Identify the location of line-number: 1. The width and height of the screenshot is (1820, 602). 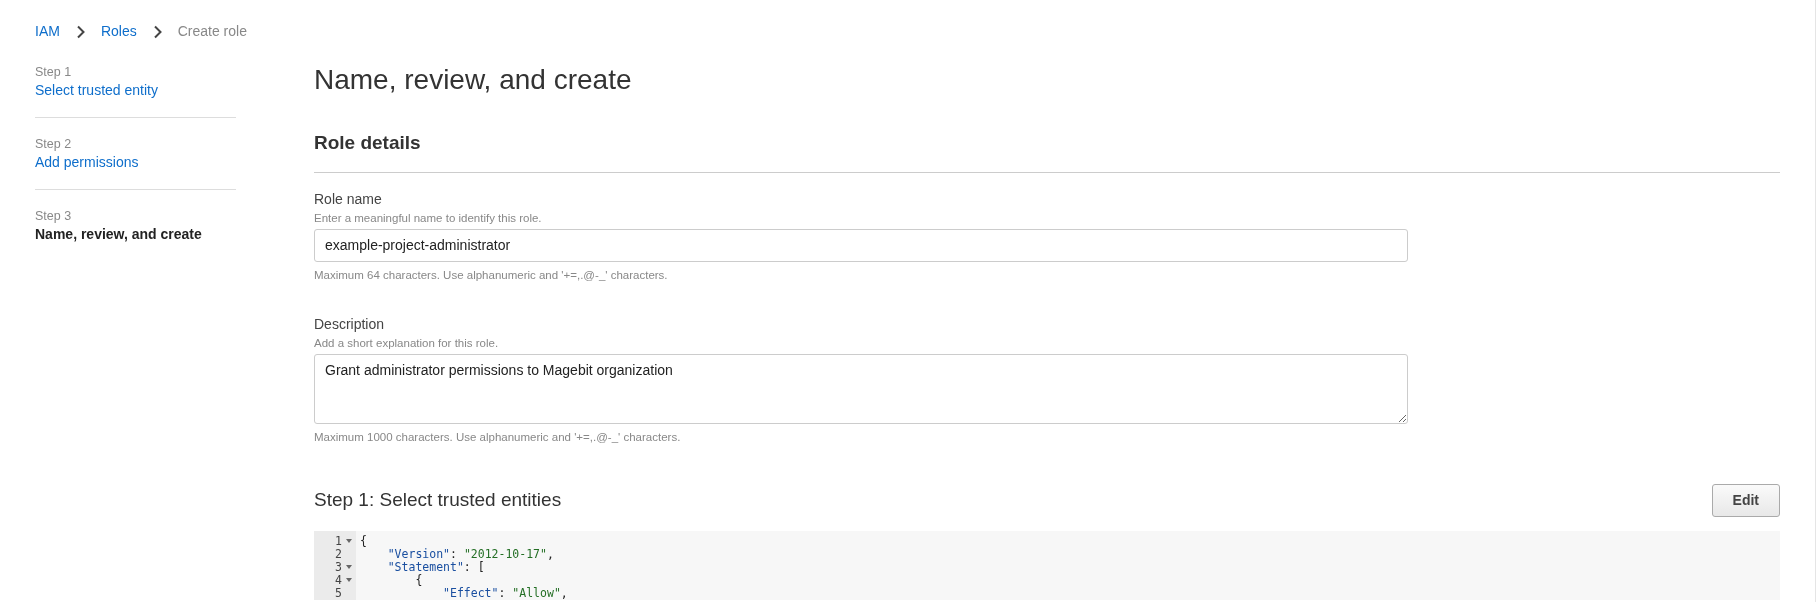
(338, 541).